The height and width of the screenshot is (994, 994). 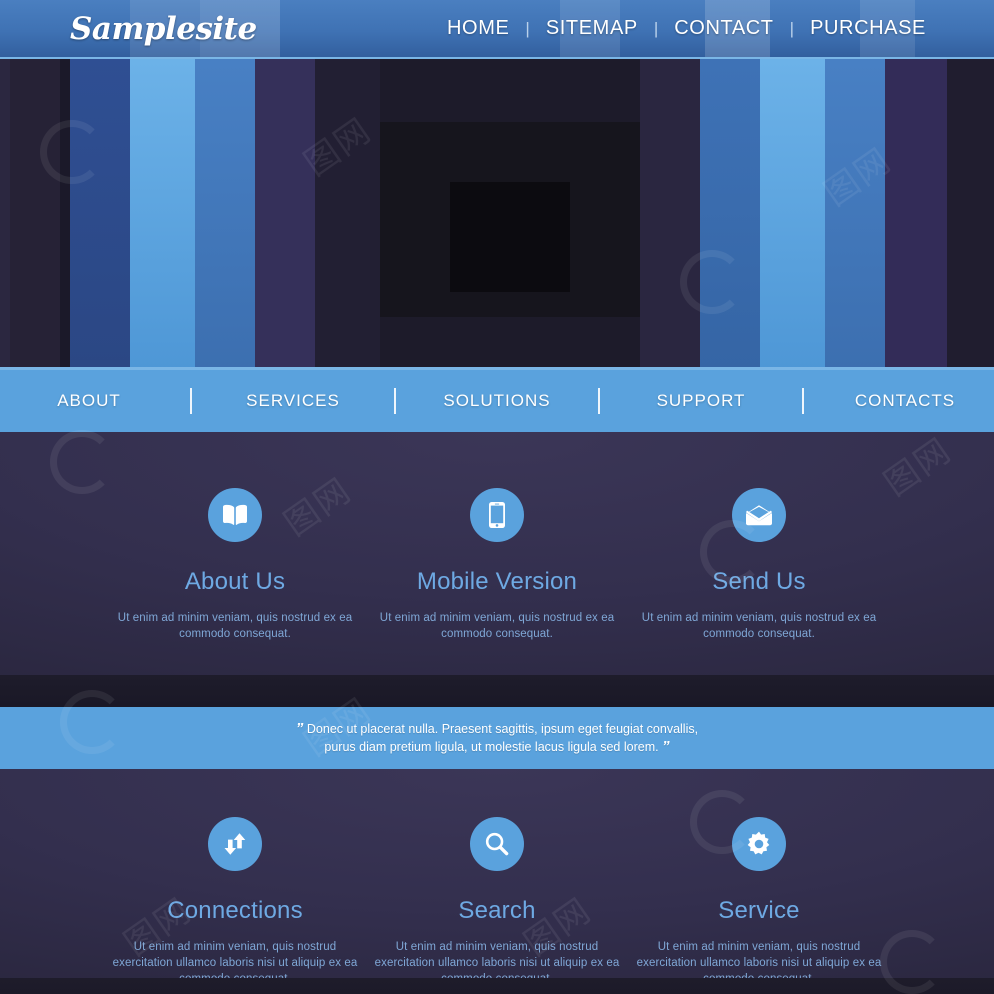 I want to click on topnav-item-contact: CONTACT, so click(x=723, y=28).